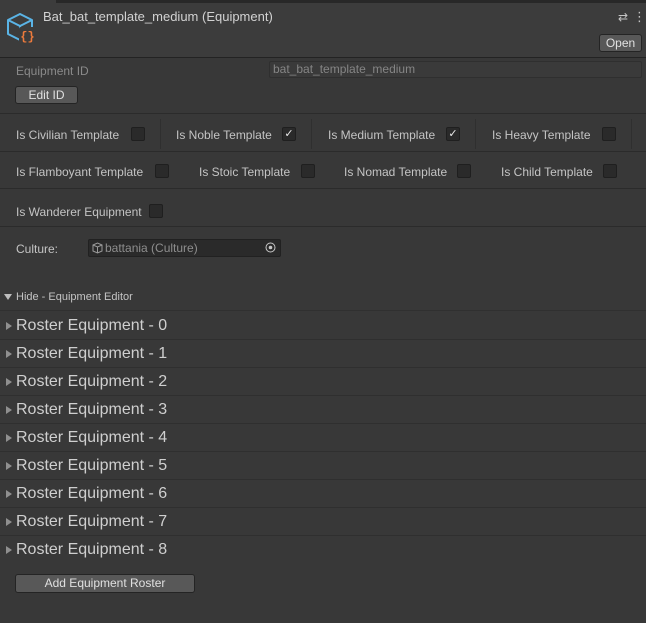 The height and width of the screenshot is (623, 646). What do you see at coordinates (323, 410) in the screenshot?
I see `roster-foldout-3: Roster Equipment - 3` at bounding box center [323, 410].